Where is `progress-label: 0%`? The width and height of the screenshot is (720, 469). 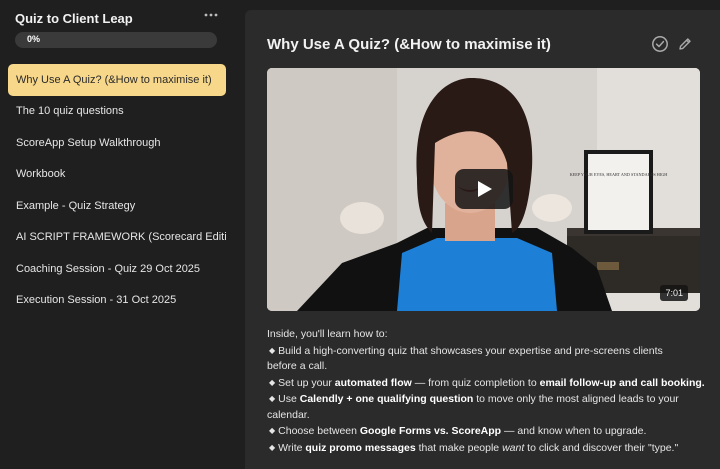 progress-label: 0% is located at coordinates (34, 39).